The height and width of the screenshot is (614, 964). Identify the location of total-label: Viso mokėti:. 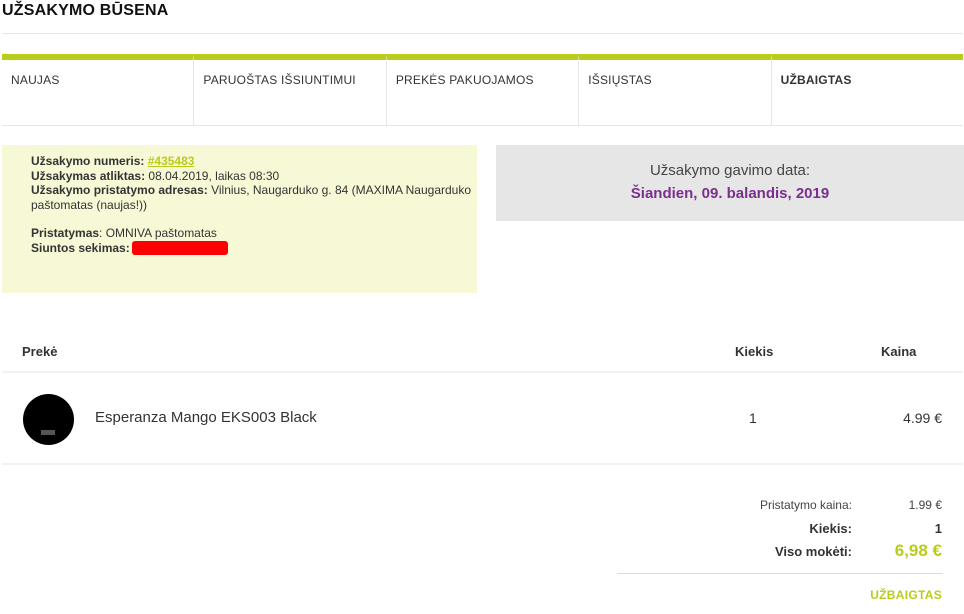
(813, 551).